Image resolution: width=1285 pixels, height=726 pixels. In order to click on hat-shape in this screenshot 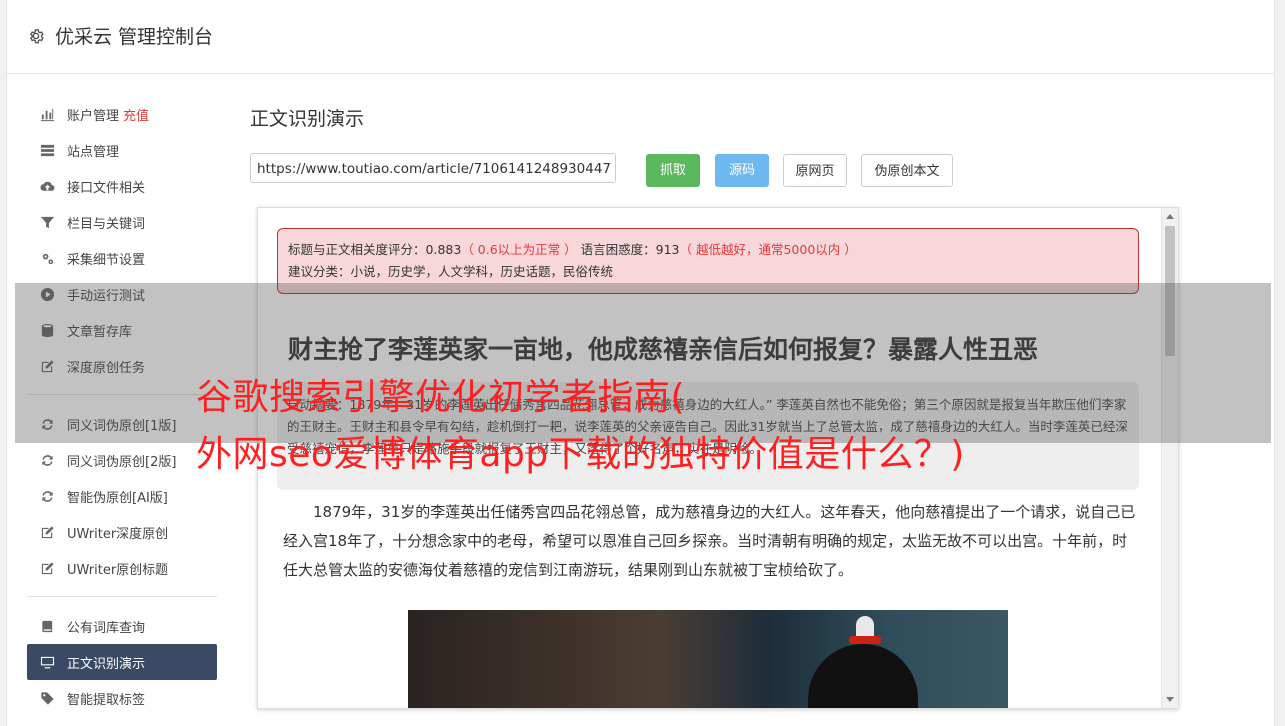, I will do `click(863, 676)`.